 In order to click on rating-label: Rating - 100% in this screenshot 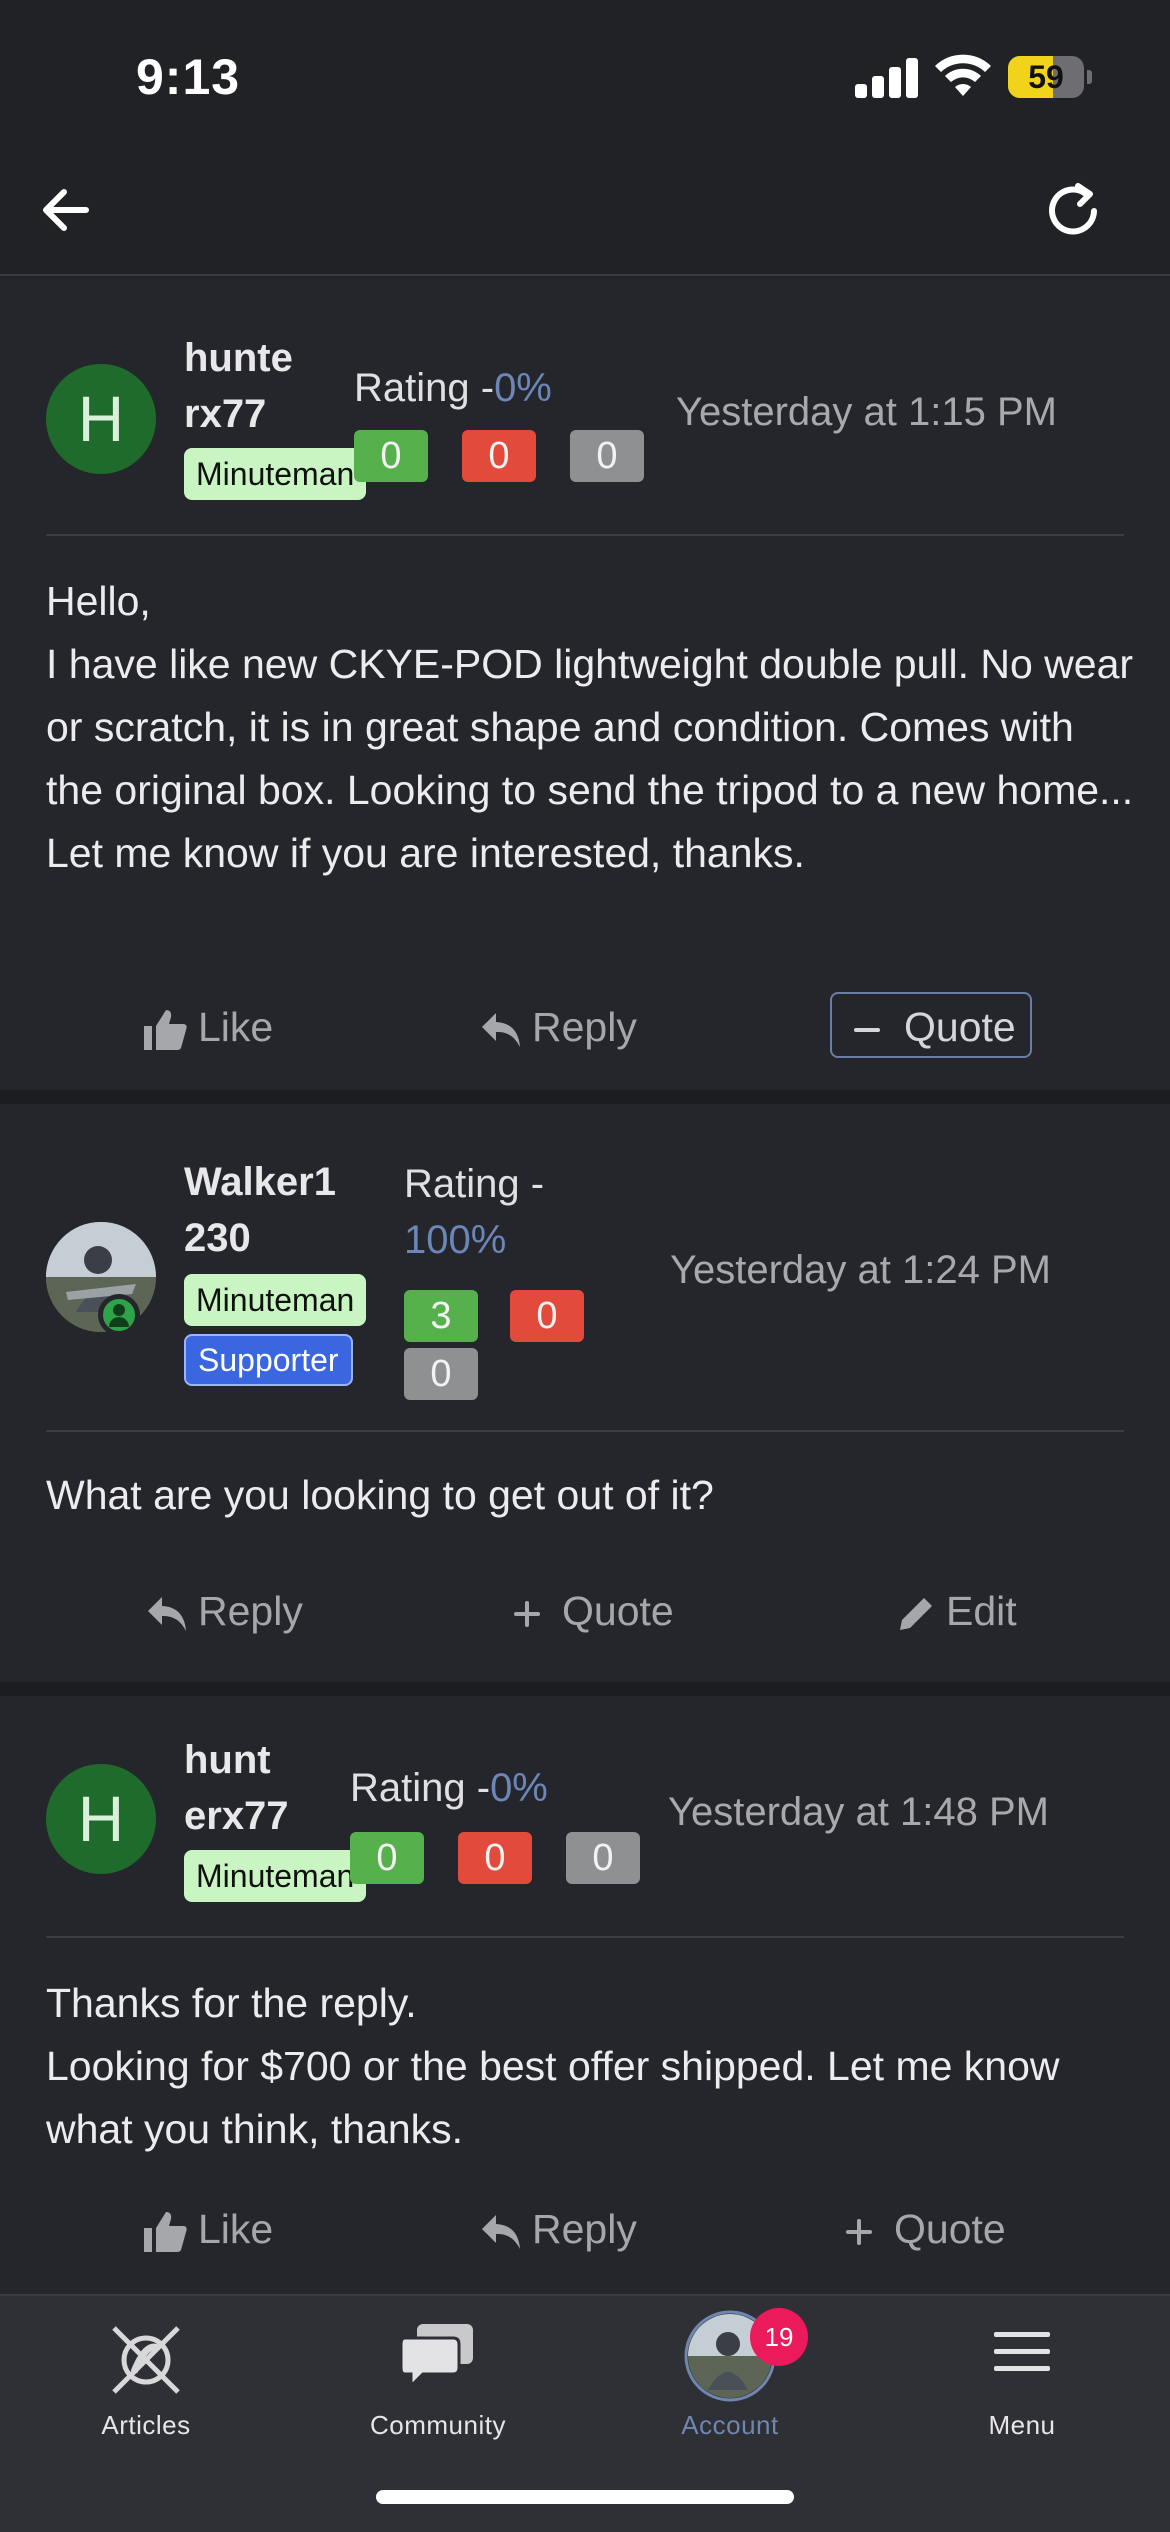, I will do `click(474, 1212)`.